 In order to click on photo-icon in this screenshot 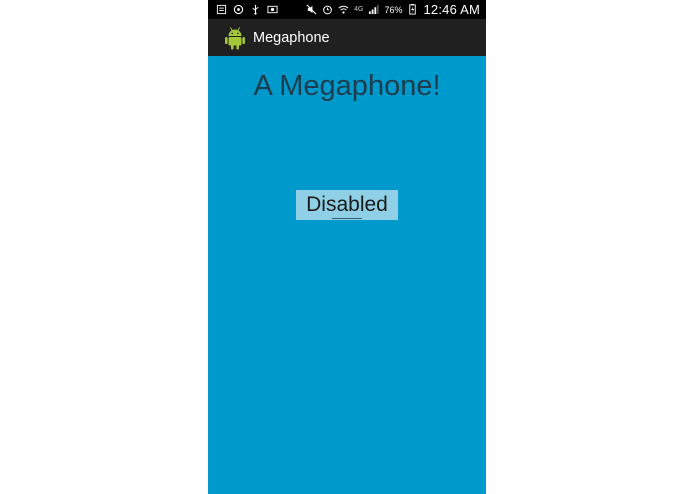, I will do `click(272, 10)`.